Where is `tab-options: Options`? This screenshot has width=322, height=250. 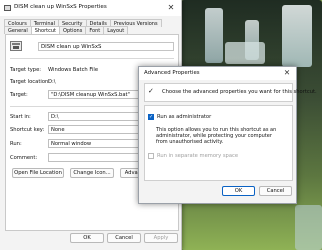 tab-options: Options is located at coordinates (73, 30).